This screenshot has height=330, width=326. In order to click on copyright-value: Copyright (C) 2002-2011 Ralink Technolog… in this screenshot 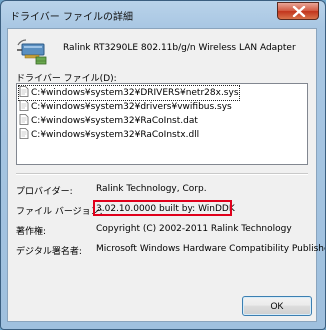, I will do `click(194, 229)`.